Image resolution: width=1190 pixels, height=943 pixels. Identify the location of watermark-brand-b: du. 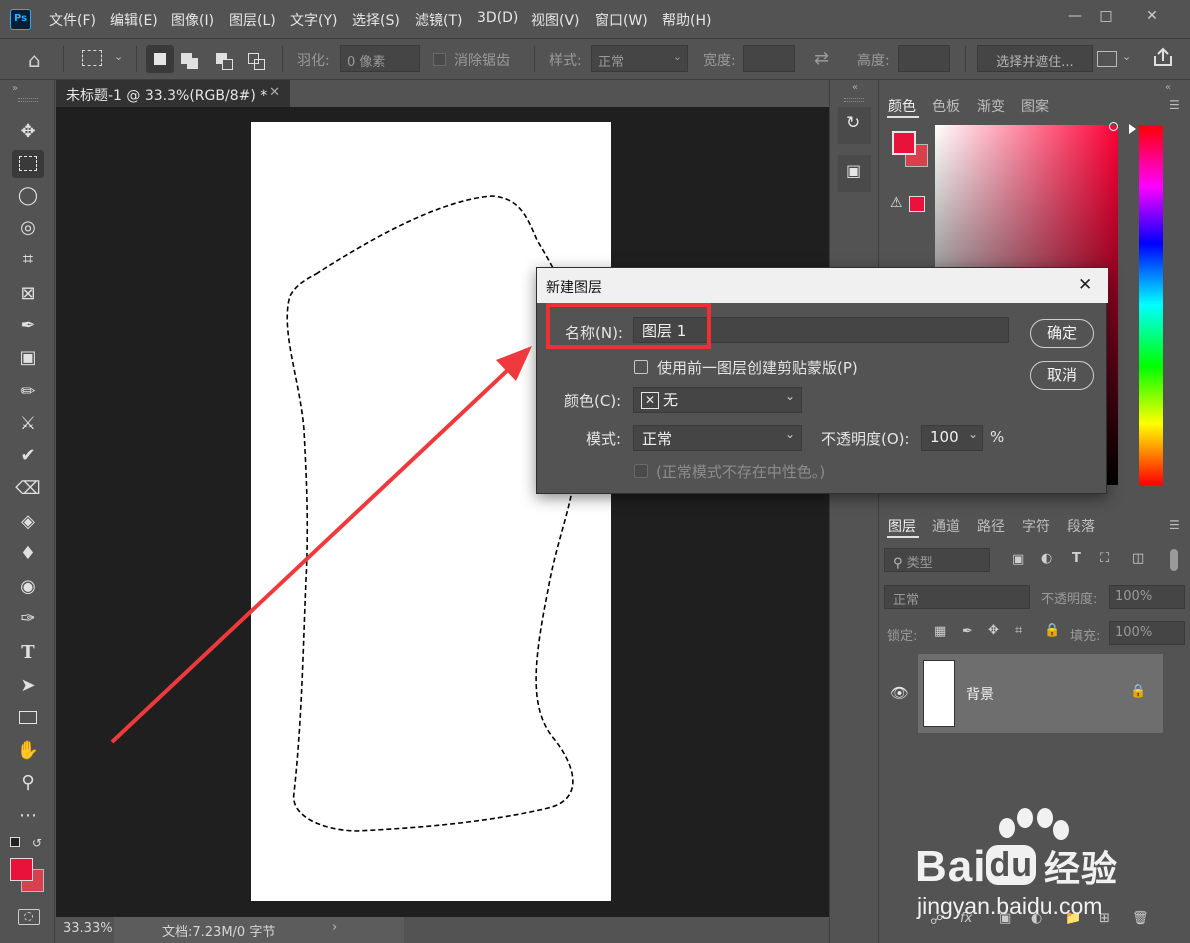
(1011, 865).